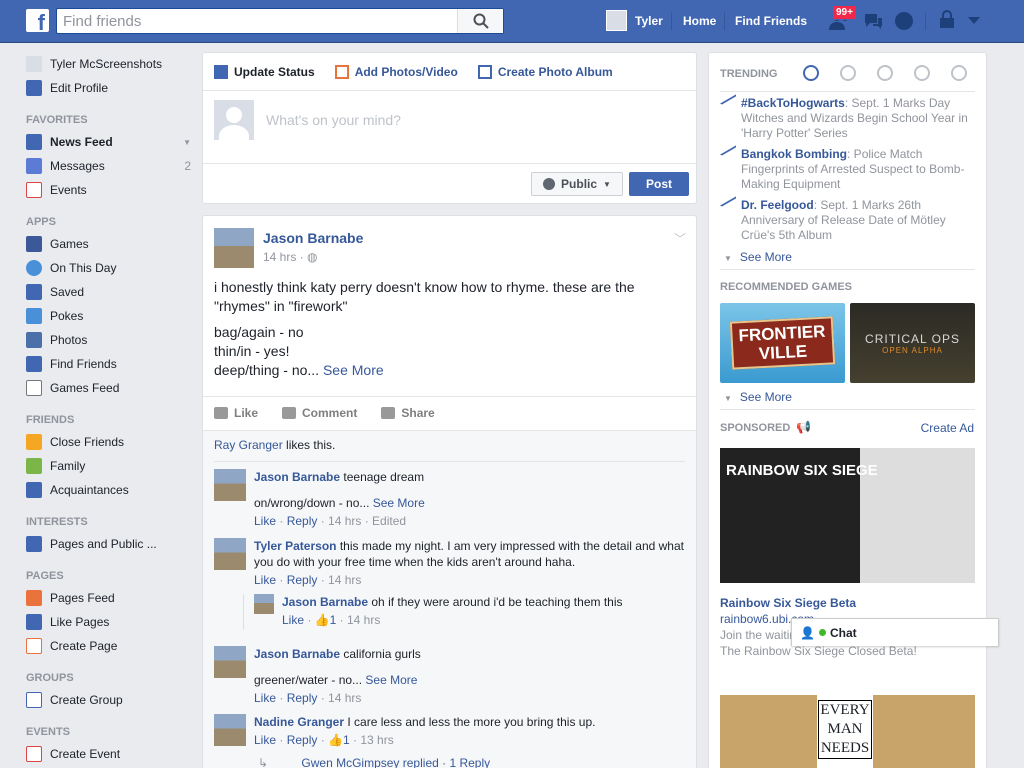  Describe the element at coordinates (108, 268) in the screenshot. I see `sidebar-item-on-this-day: On This Day` at that location.